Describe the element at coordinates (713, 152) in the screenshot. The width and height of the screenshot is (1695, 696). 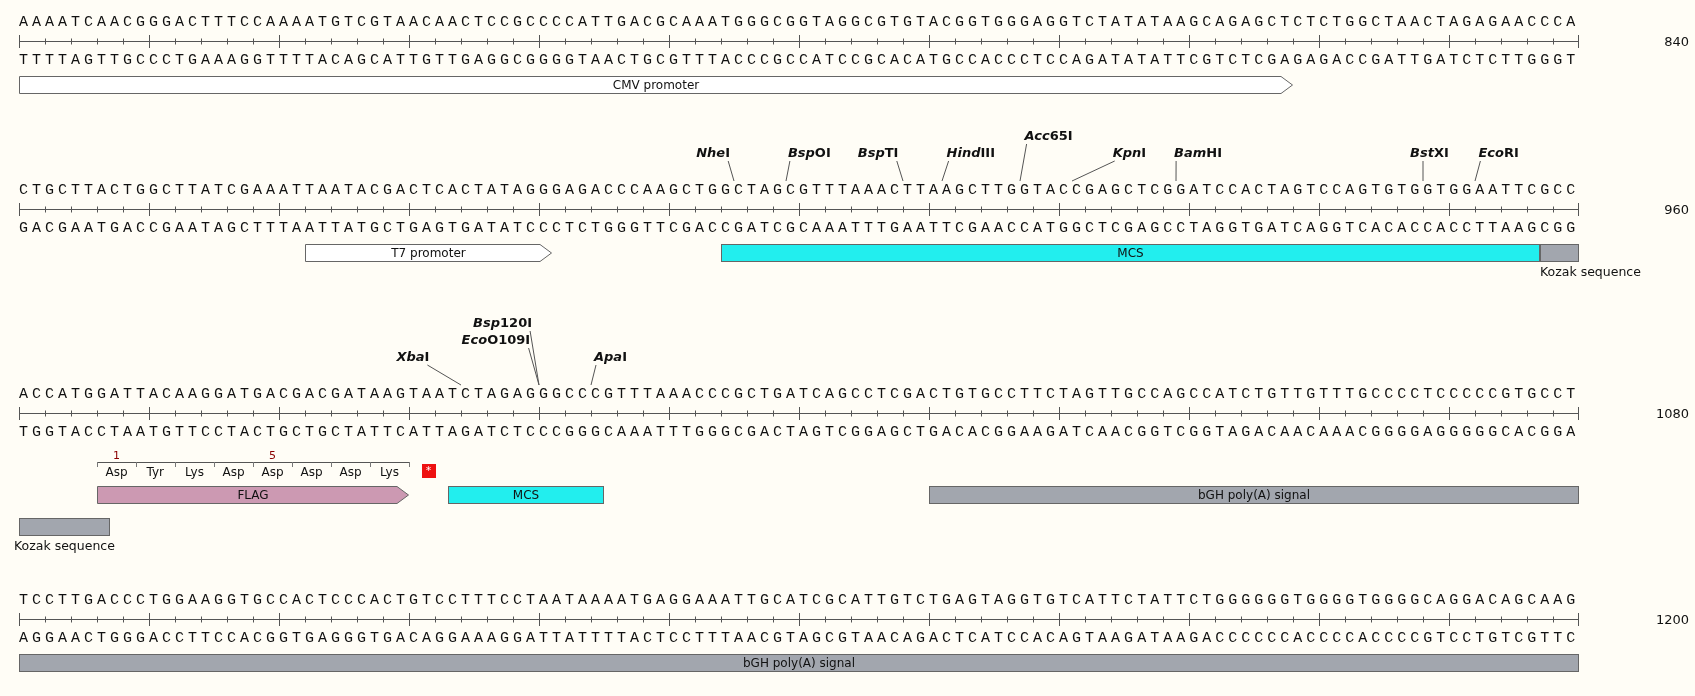
I see `restriction-site-label: NheI` at that location.